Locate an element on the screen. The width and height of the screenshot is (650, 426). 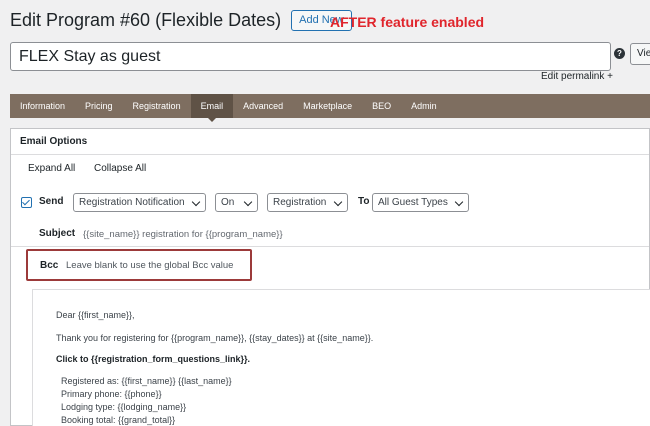
annotation-label: AFTER feature enabled is located at coordinates (407, 22).